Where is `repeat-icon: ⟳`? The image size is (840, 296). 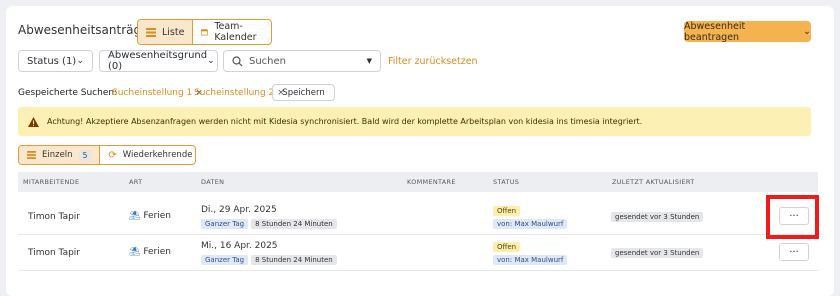
repeat-icon: ⟳ is located at coordinates (112, 155).